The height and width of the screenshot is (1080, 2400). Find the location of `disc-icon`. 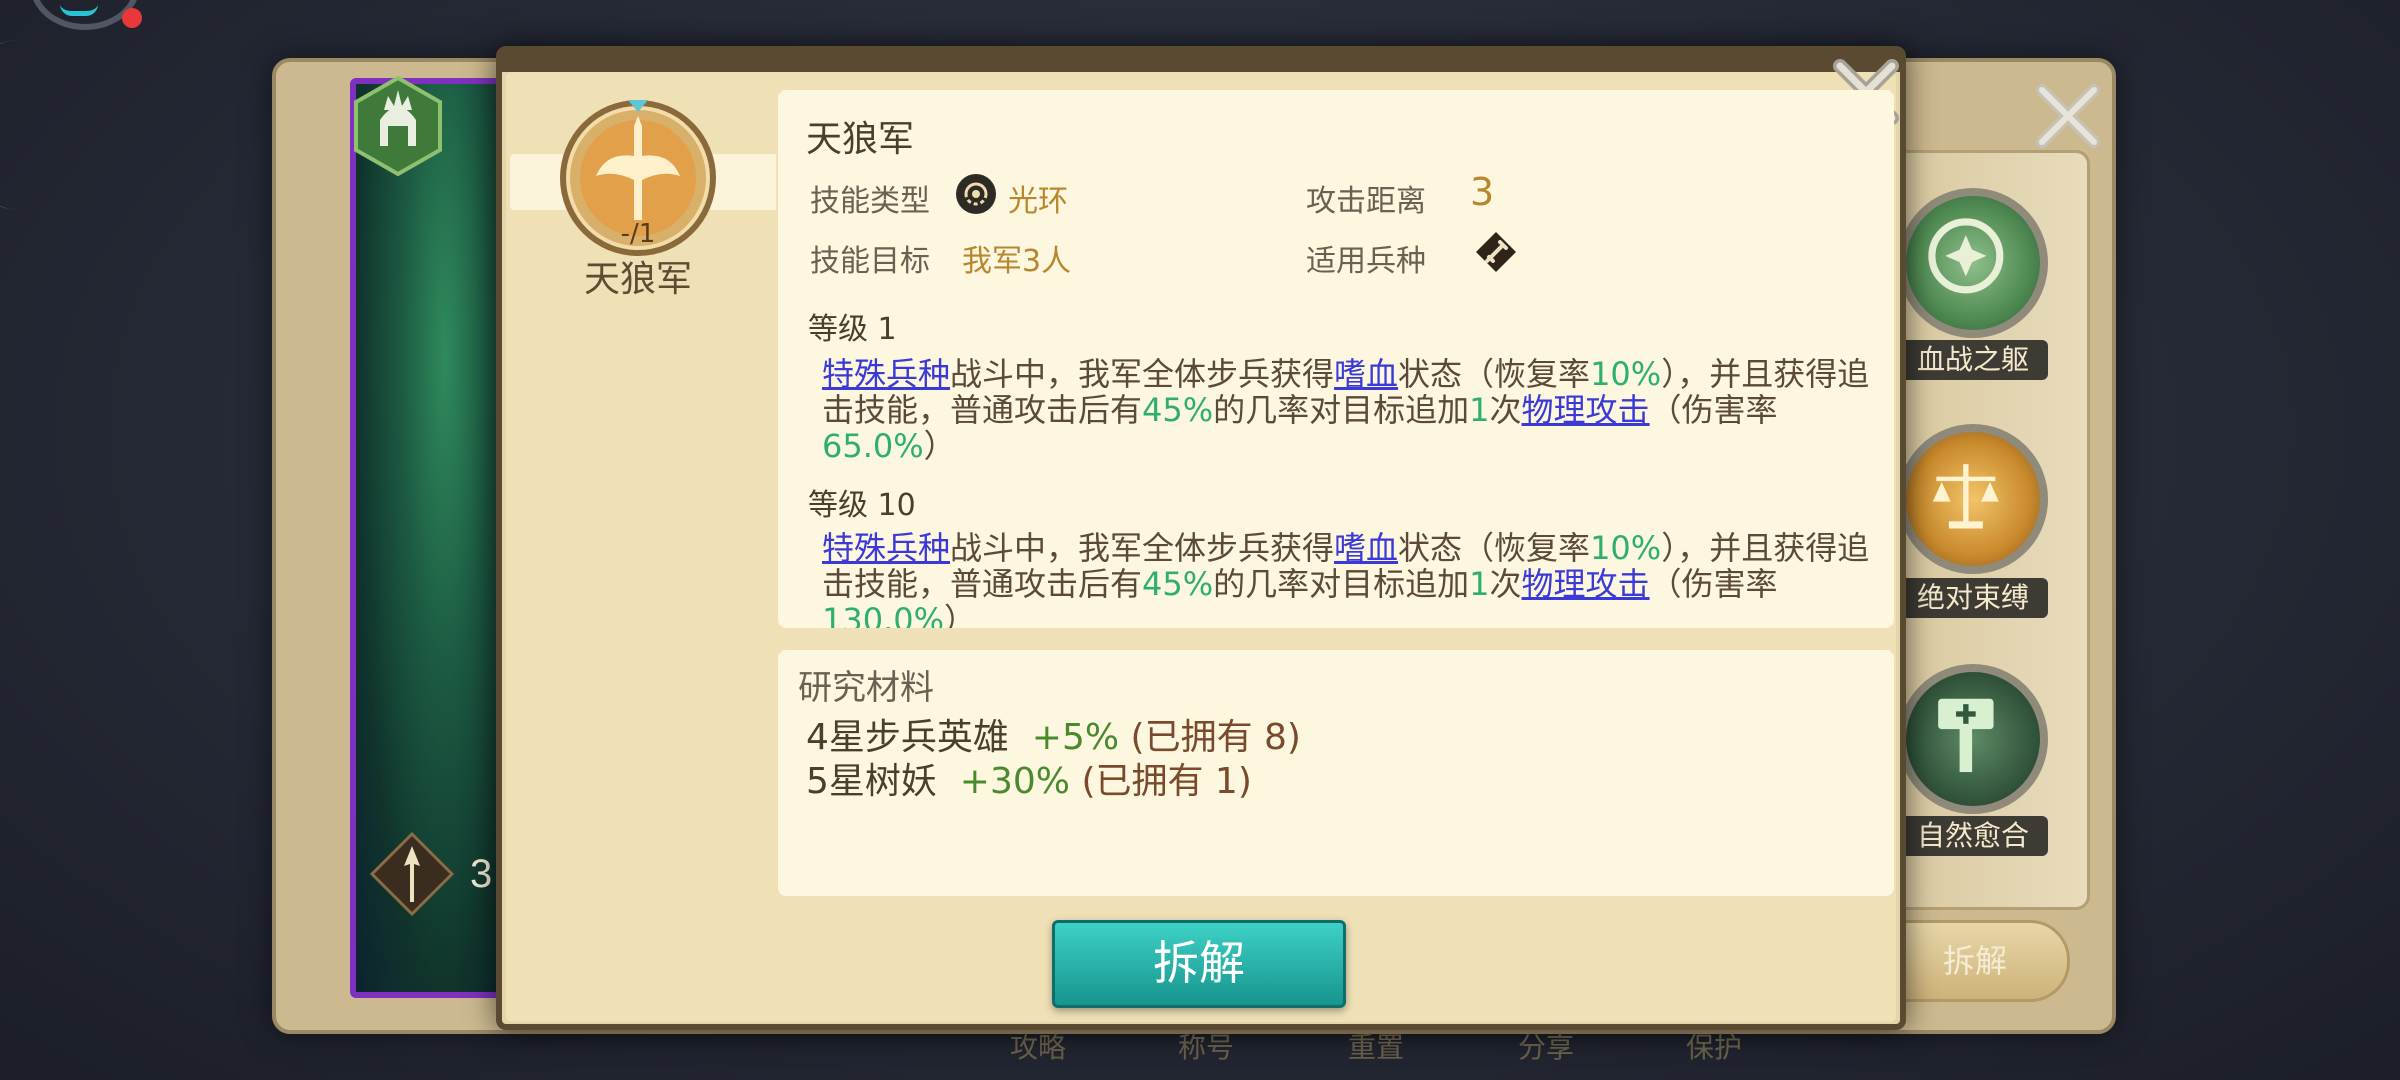

disc-icon is located at coordinates (1966, 256).